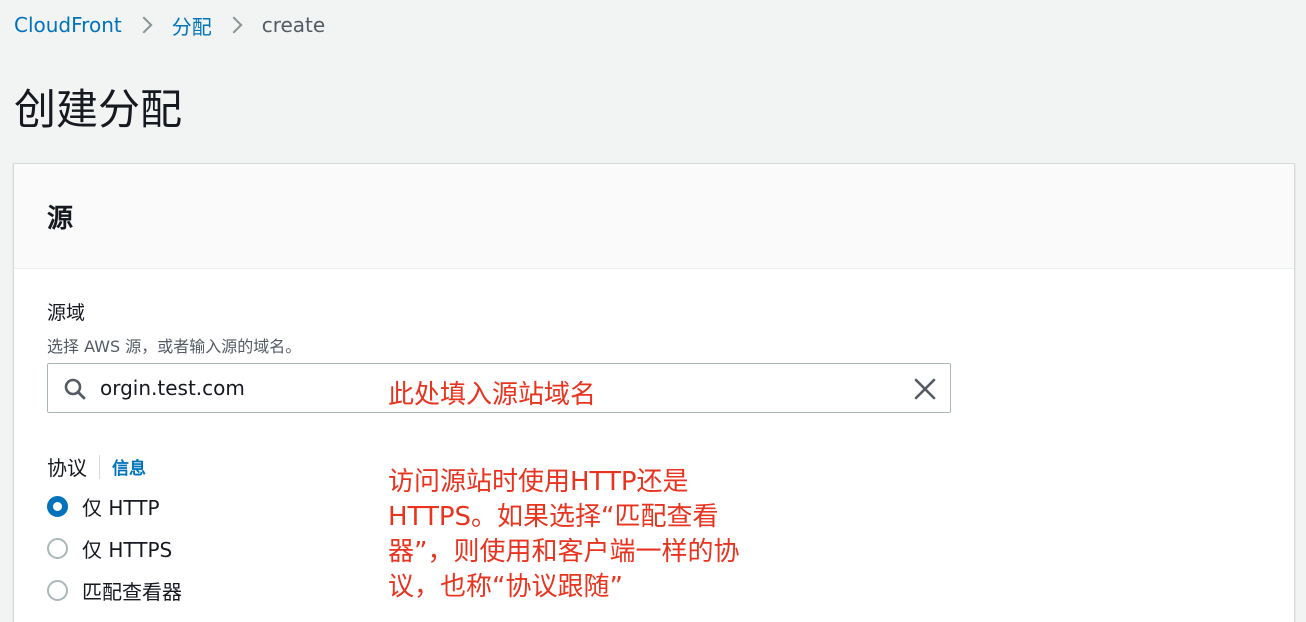  I want to click on radio-http-only: 仅 HTTP, so click(103, 506).